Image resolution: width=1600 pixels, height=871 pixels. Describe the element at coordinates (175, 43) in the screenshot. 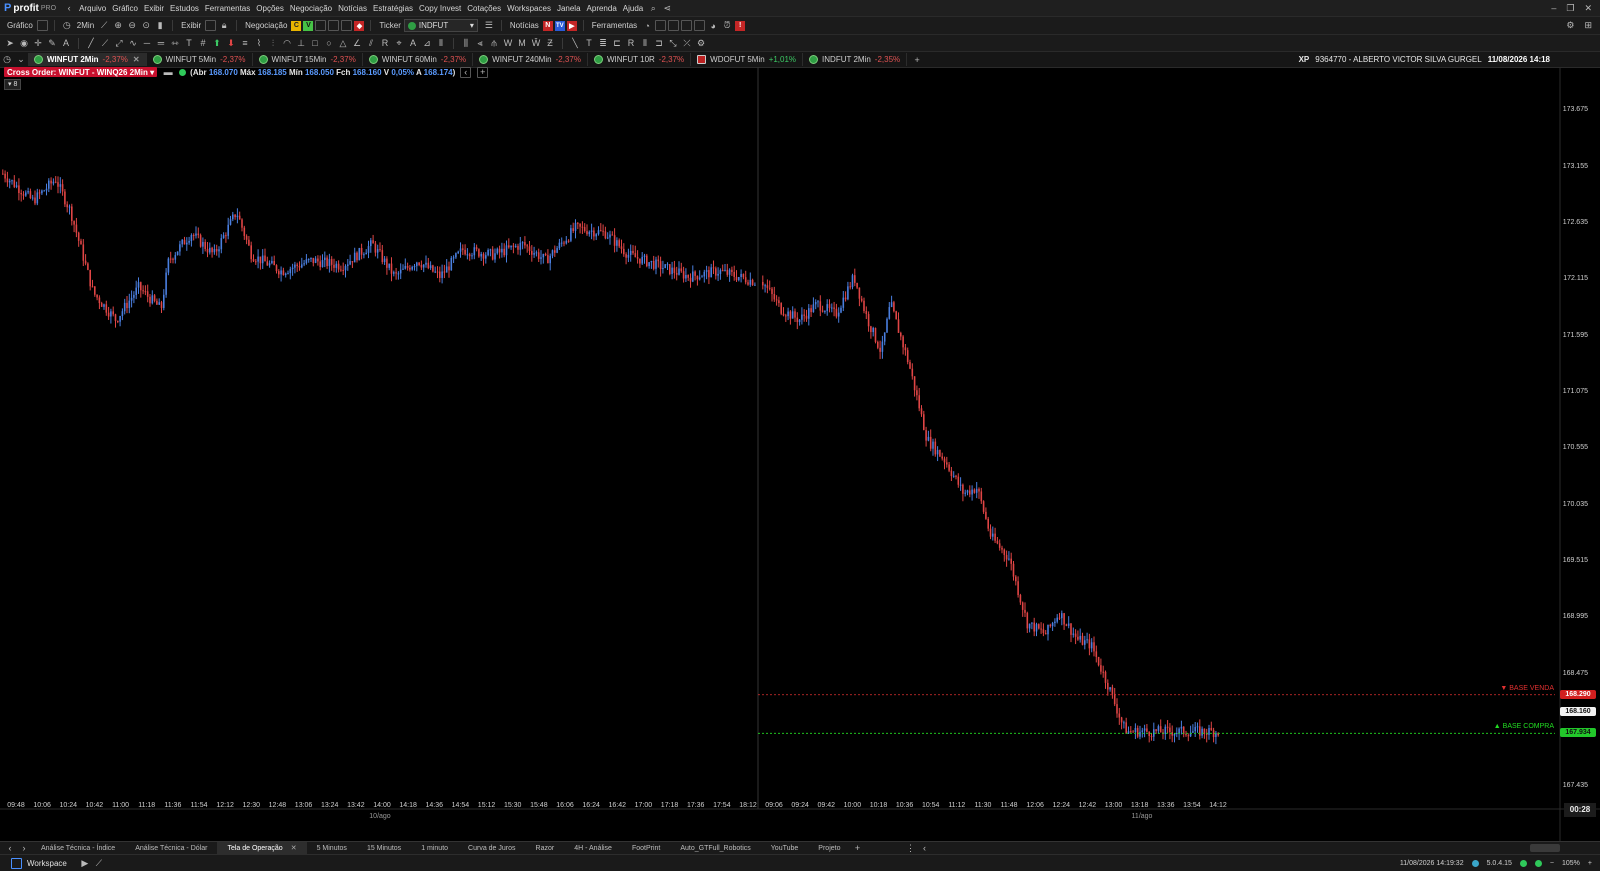

I see `price-range-icon: ⇿` at that location.